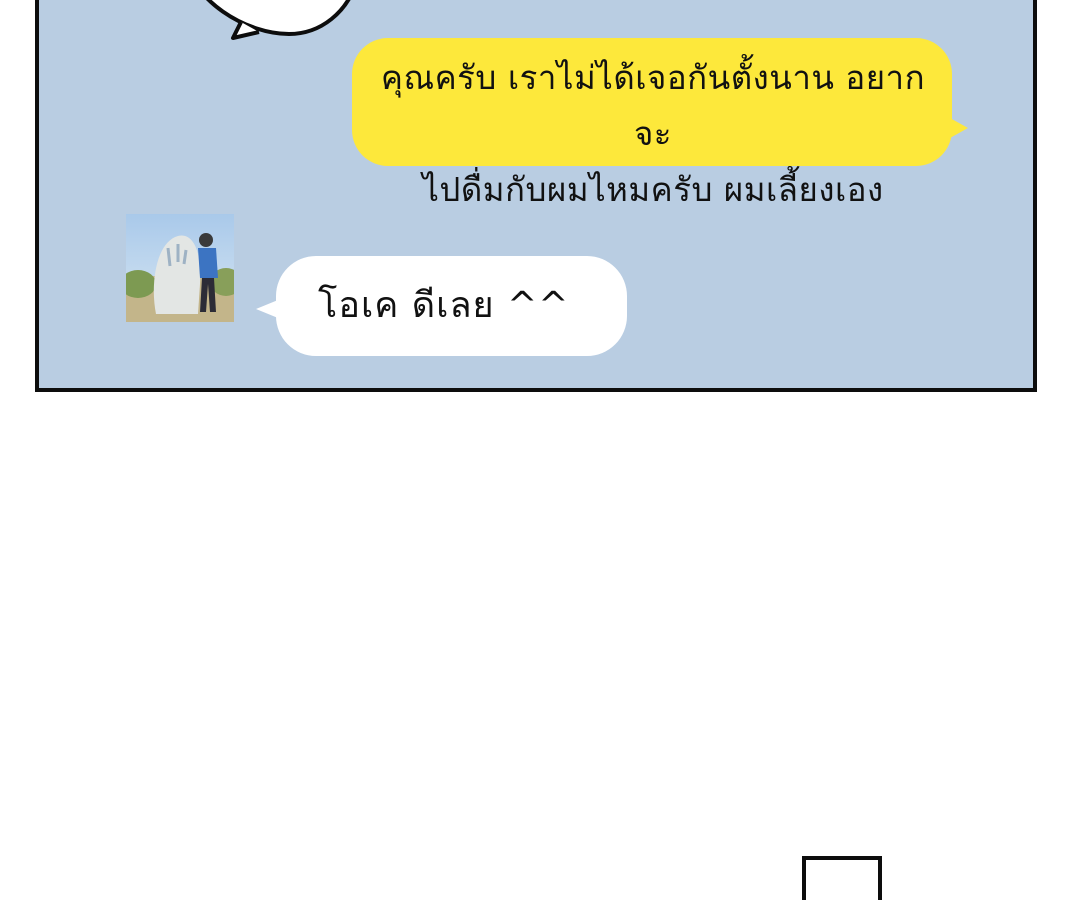  I want to click on outgoing-message-line-1: คุณครับ เราไม่ได้เจอกันตั้งนาน อยากจะ, so click(653, 105).